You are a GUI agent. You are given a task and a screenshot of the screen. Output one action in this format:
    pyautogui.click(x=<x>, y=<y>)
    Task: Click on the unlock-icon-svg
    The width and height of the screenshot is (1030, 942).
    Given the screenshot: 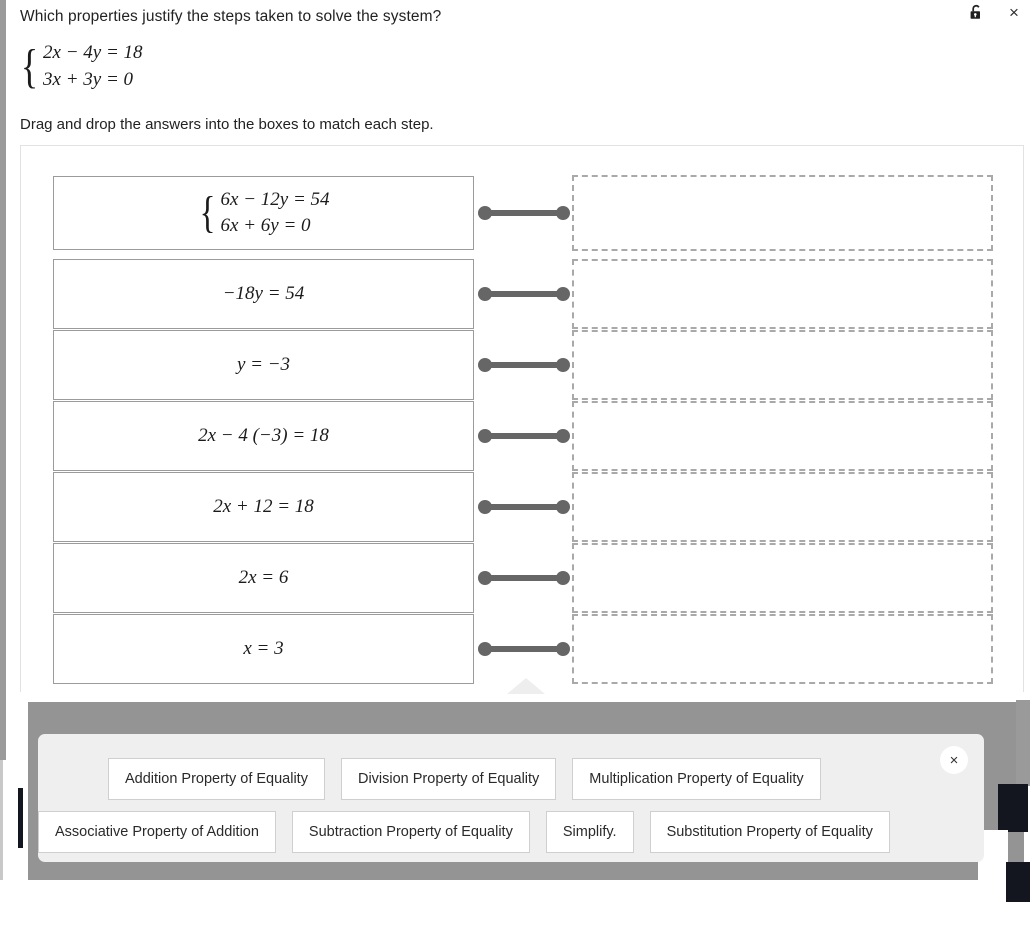 What is the action you would take?
    pyautogui.click(x=975, y=11)
    